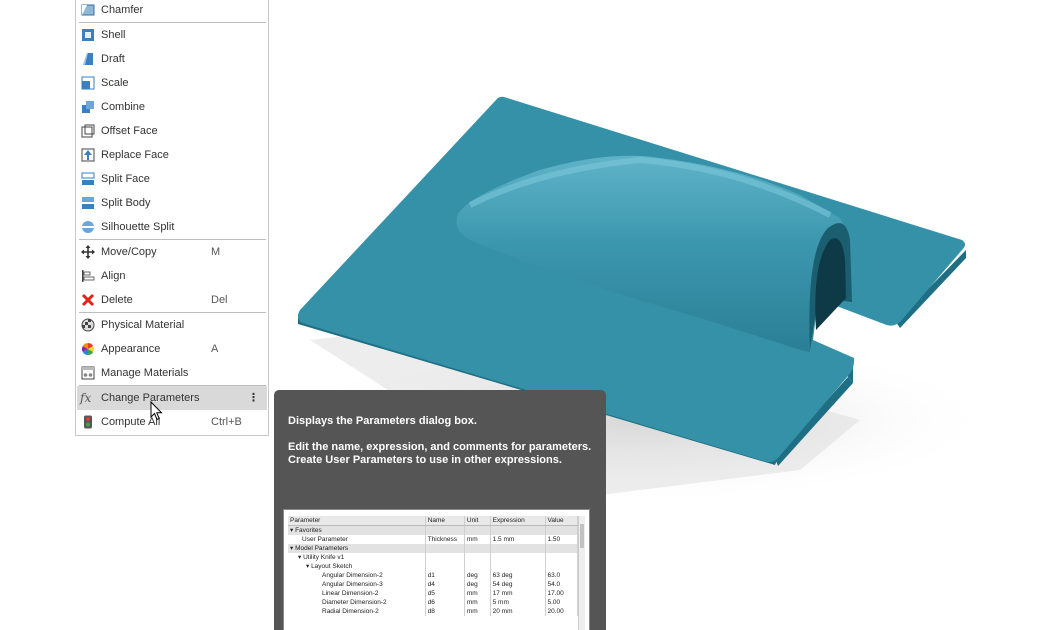 The width and height of the screenshot is (1037, 630). Describe the element at coordinates (172, 300) in the screenshot. I see `menu-item-delete: Delete Del` at that location.